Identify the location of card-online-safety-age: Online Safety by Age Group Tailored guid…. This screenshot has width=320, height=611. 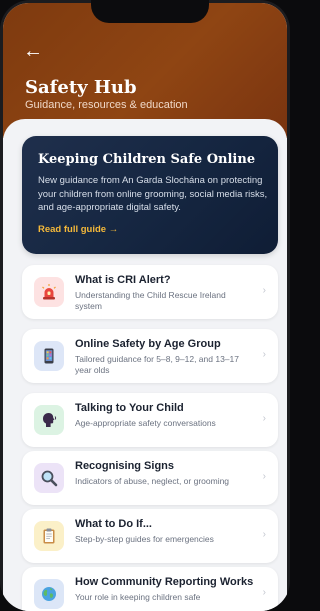
(150, 356).